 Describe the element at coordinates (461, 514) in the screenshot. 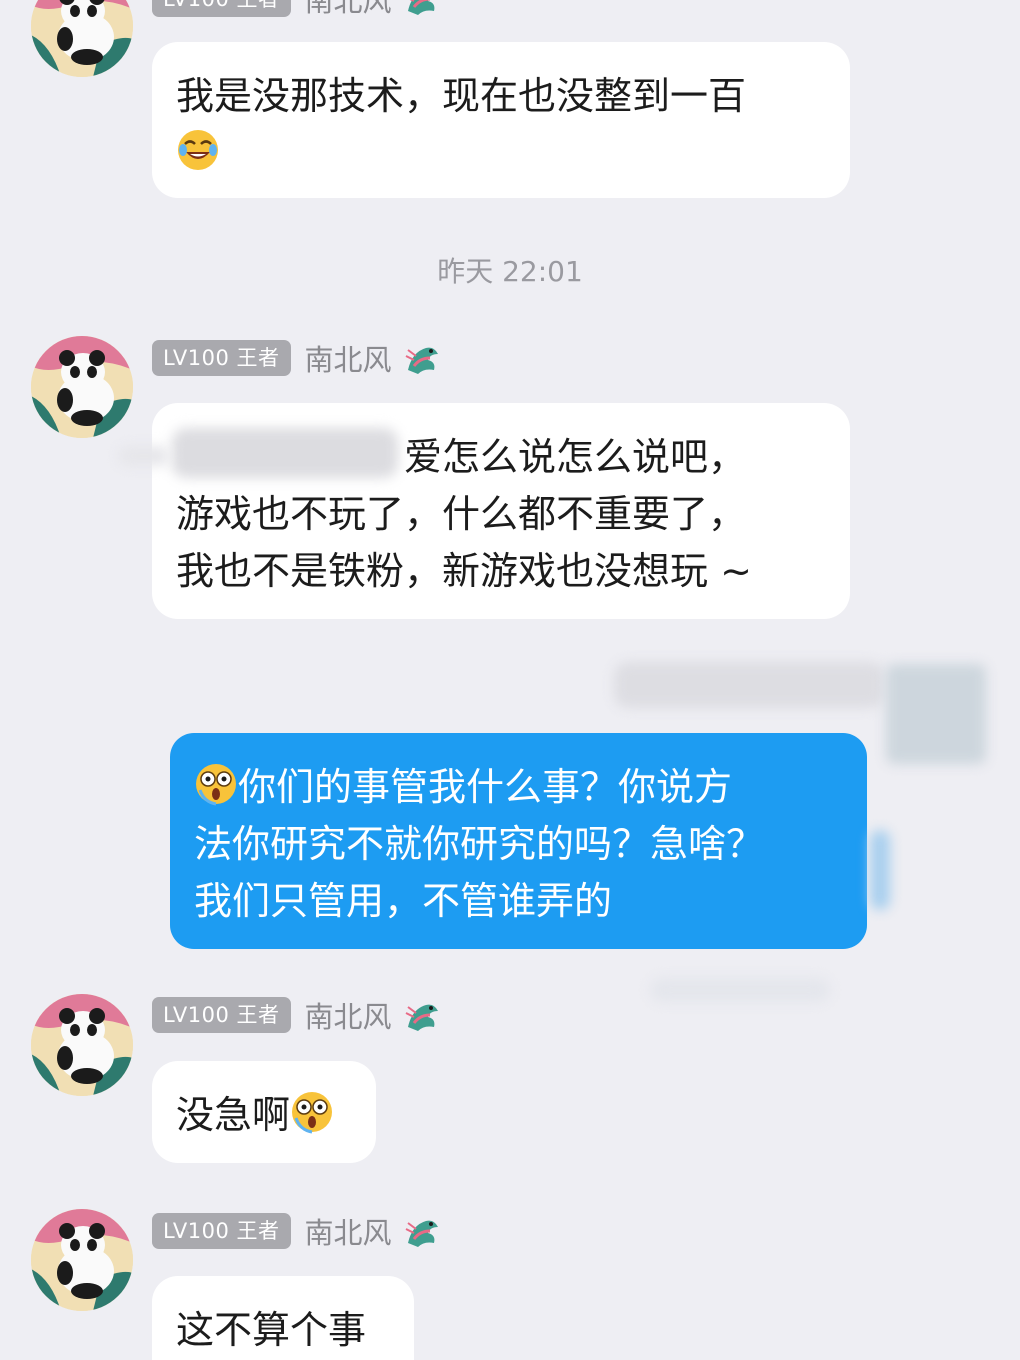

I see `message-text: 游戏也不玩了，什么都不重要了，` at that location.